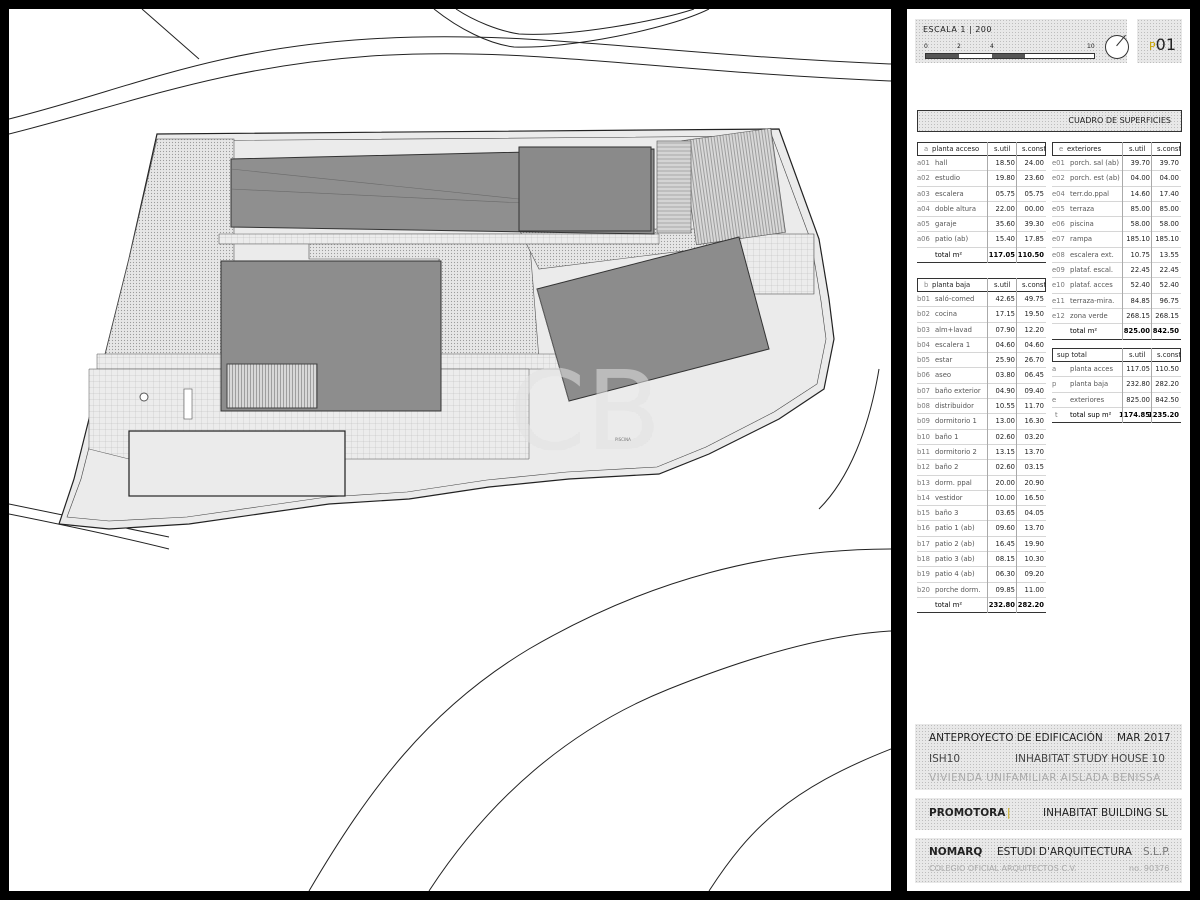 The height and width of the screenshot is (900, 1200). What do you see at coordinates (981, 545) in the screenshot?
I see `table-row: b17 patio 2 (ab) 16.45 19.90` at bounding box center [981, 545].